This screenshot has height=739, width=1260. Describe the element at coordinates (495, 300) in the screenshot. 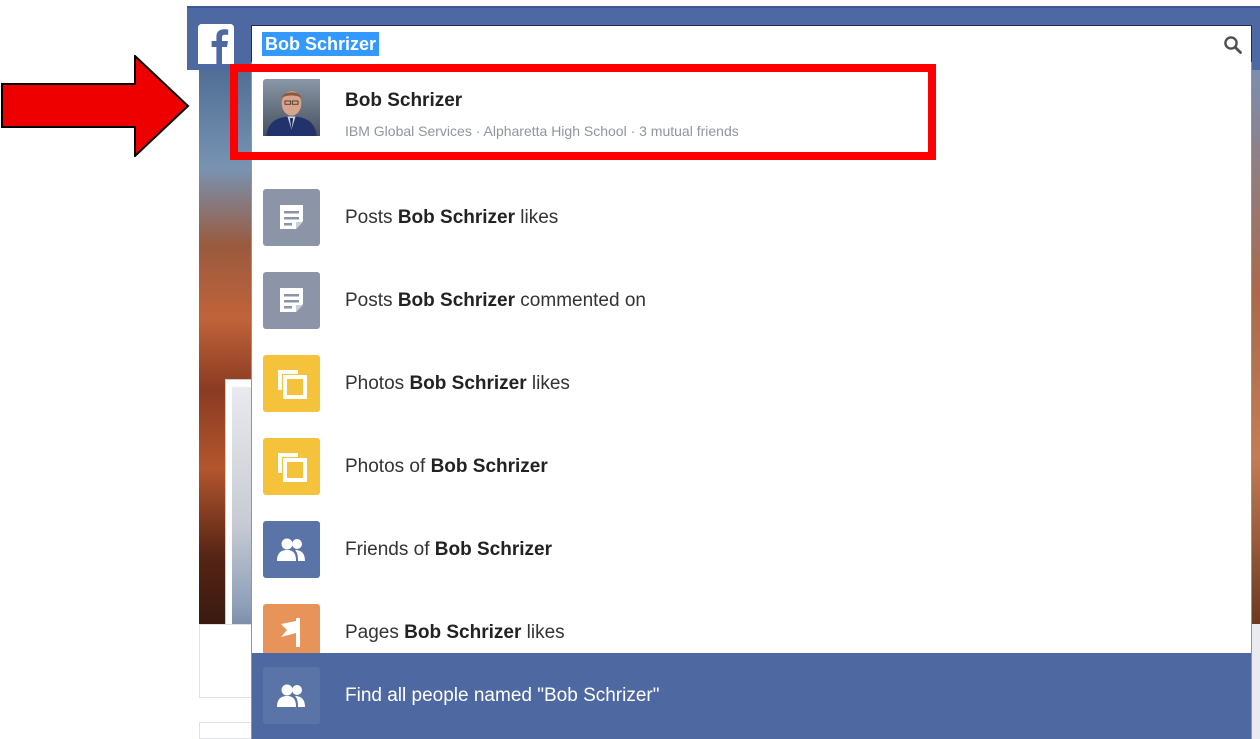

I see `suggestion-text: Posts Bob Schrizer commented on` at that location.